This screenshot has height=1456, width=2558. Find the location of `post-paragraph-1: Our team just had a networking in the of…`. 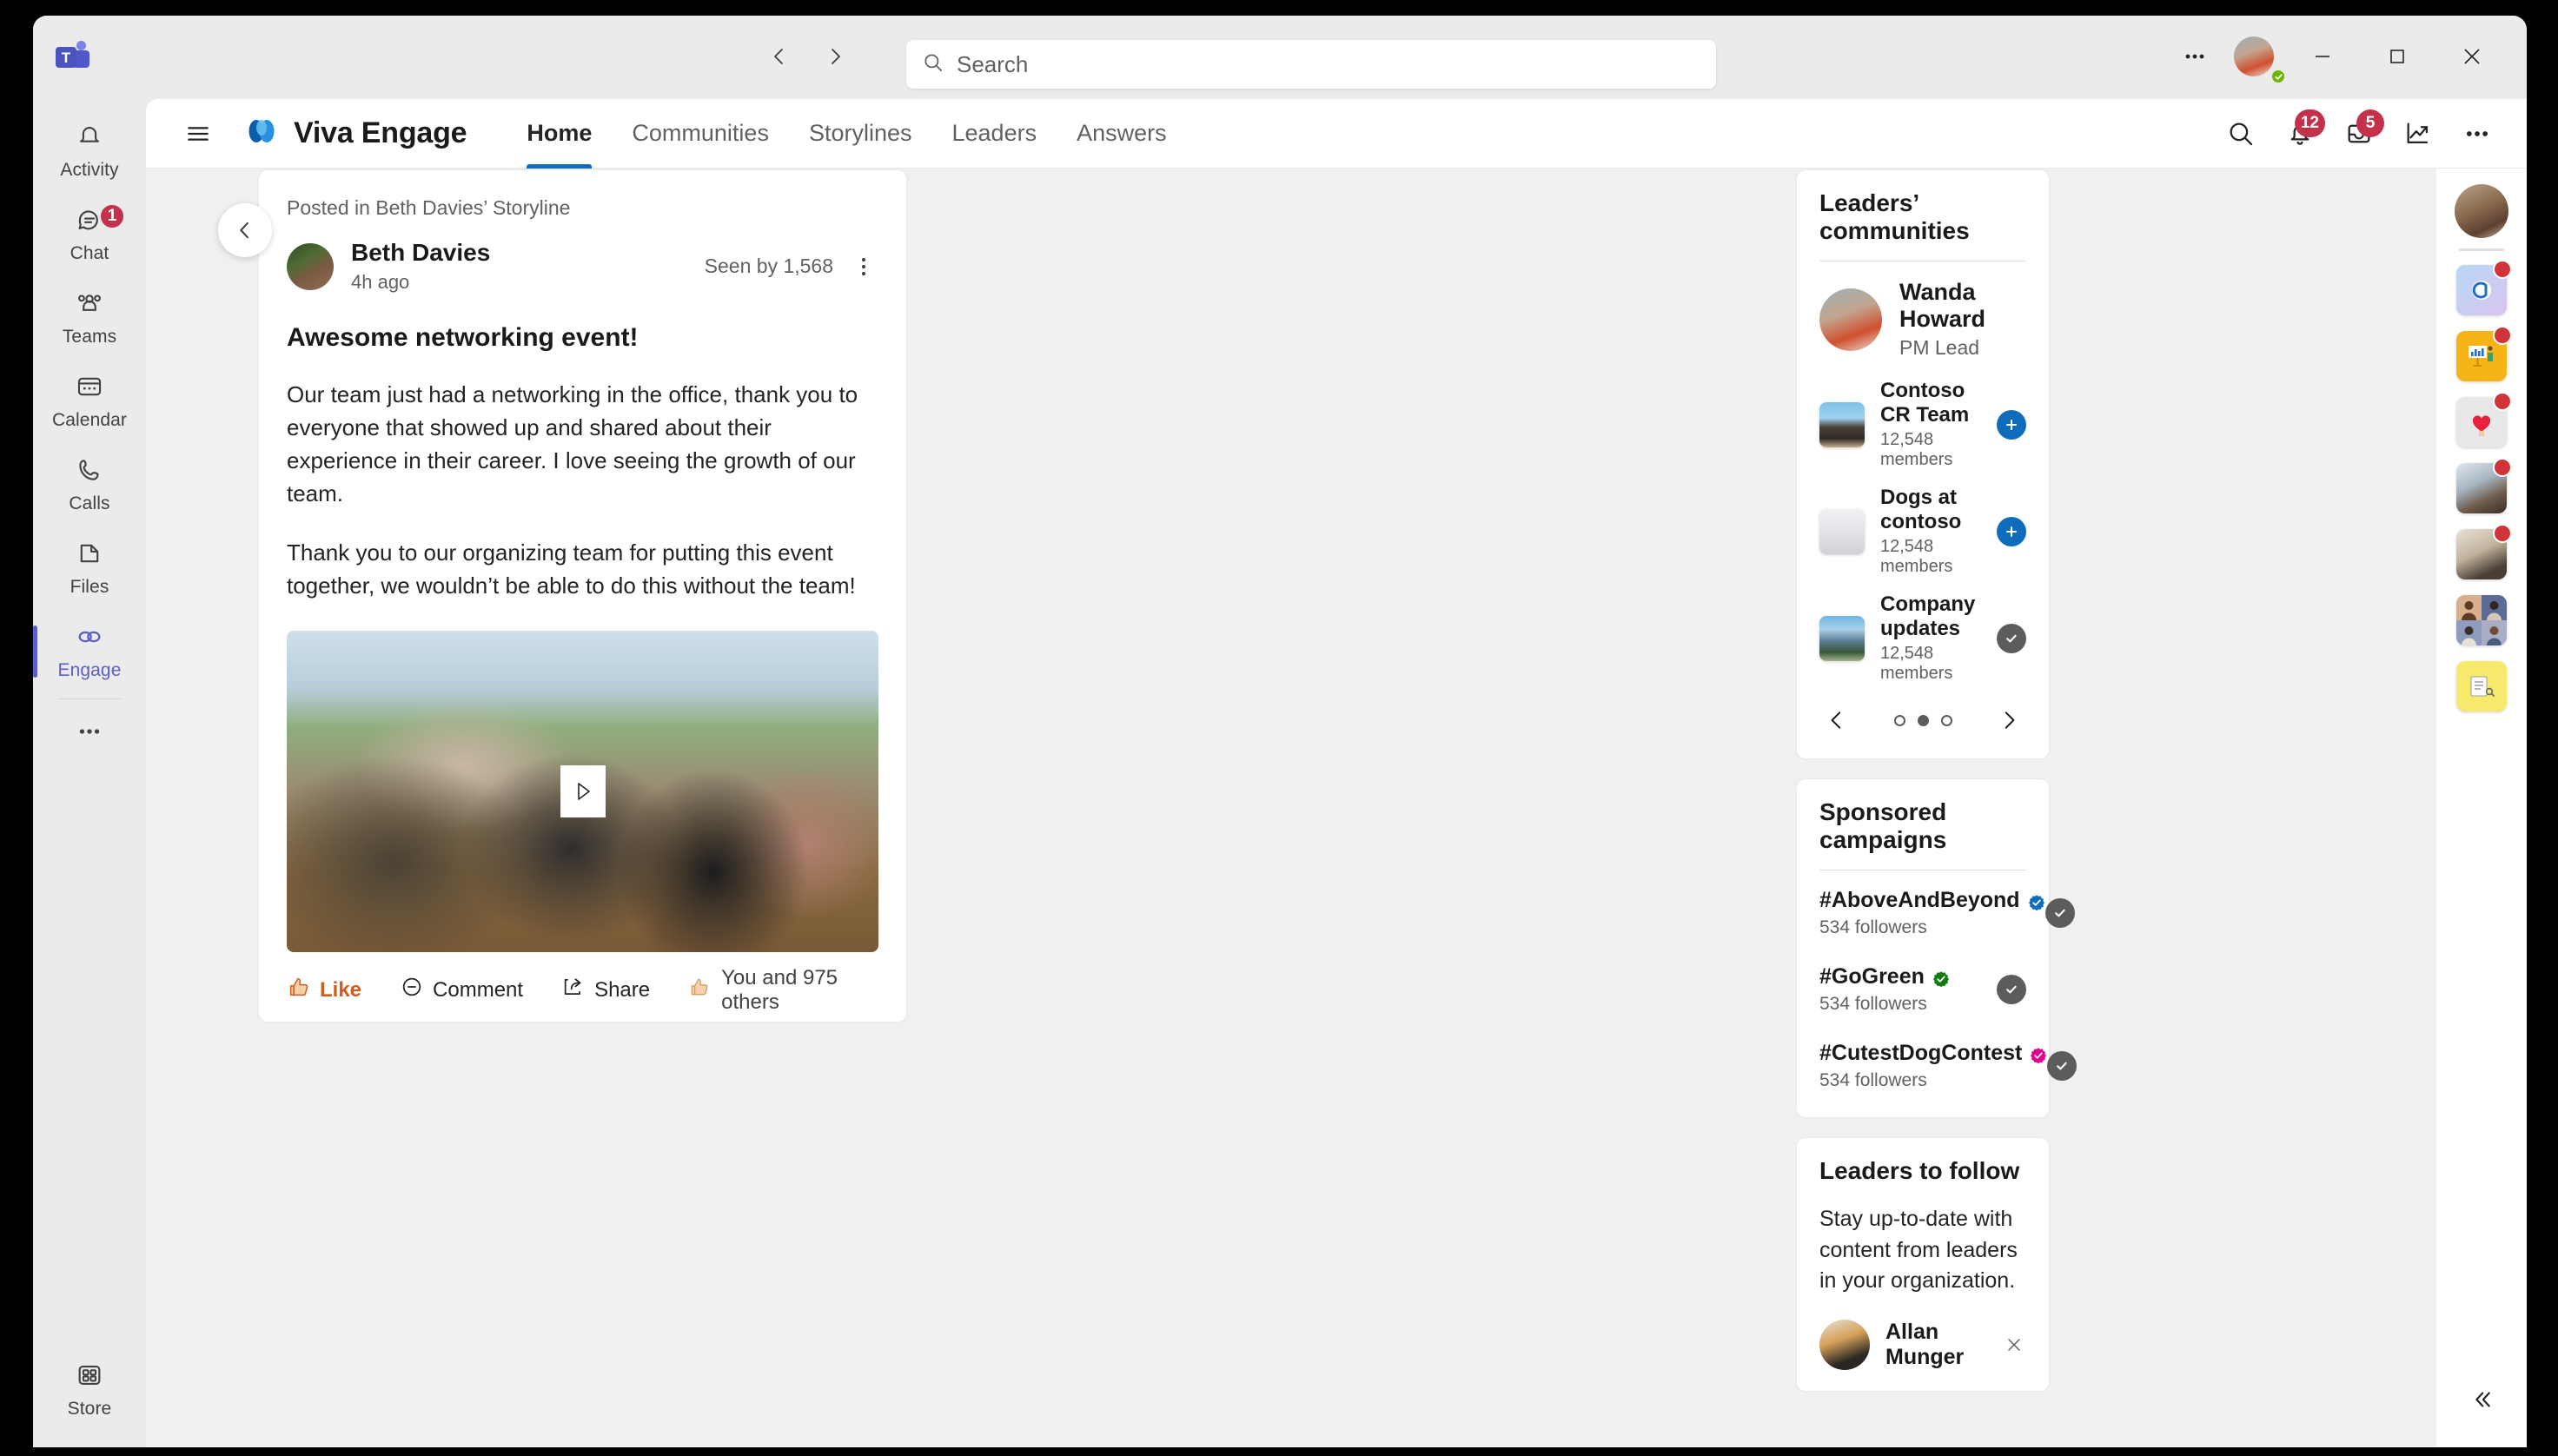

post-paragraph-1: Our team just had a networking in the of… is located at coordinates (572, 443).